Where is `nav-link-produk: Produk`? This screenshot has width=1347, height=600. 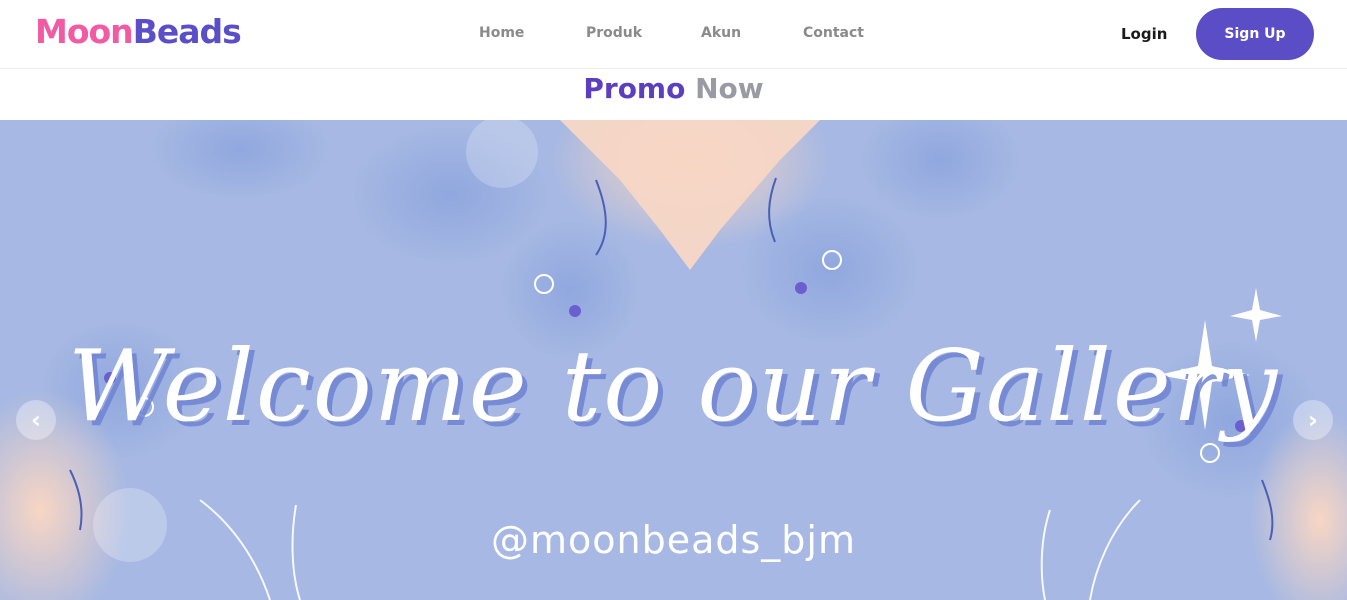 nav-link-produk: Produk is located at coordinates (614, 33).